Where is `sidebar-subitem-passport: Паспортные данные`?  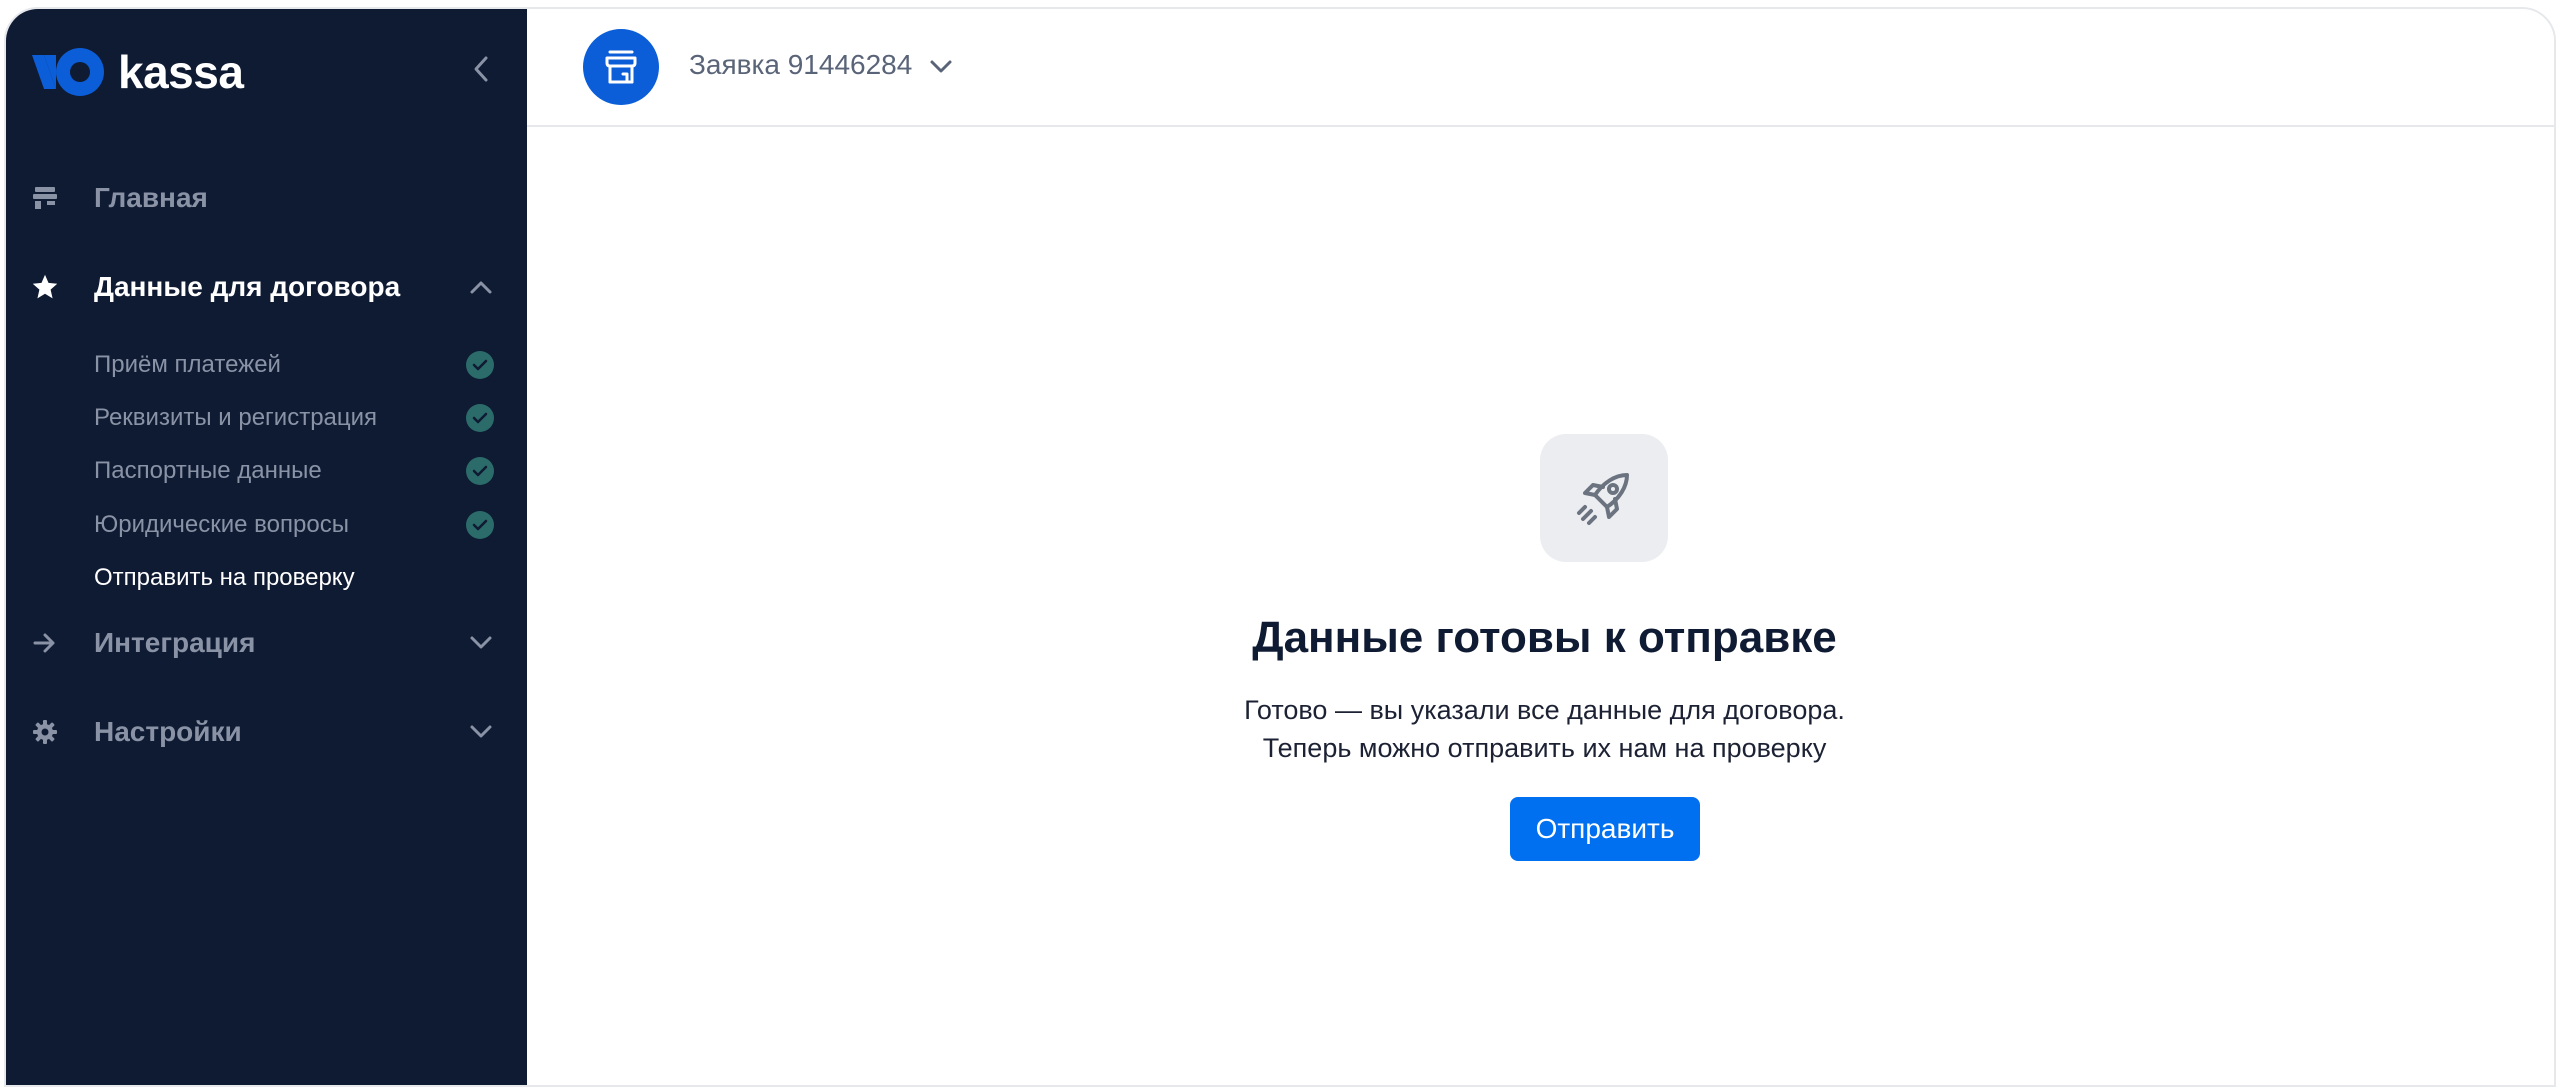 sidebar-subitem-passport: Паспортные данные is located at coordinates (299, 471).